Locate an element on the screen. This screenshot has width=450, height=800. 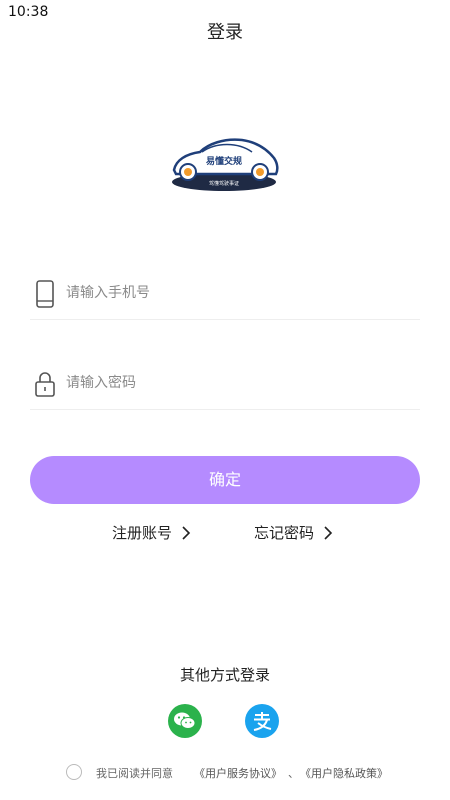
page-title: 登录 is located at coordinates (225, 32).